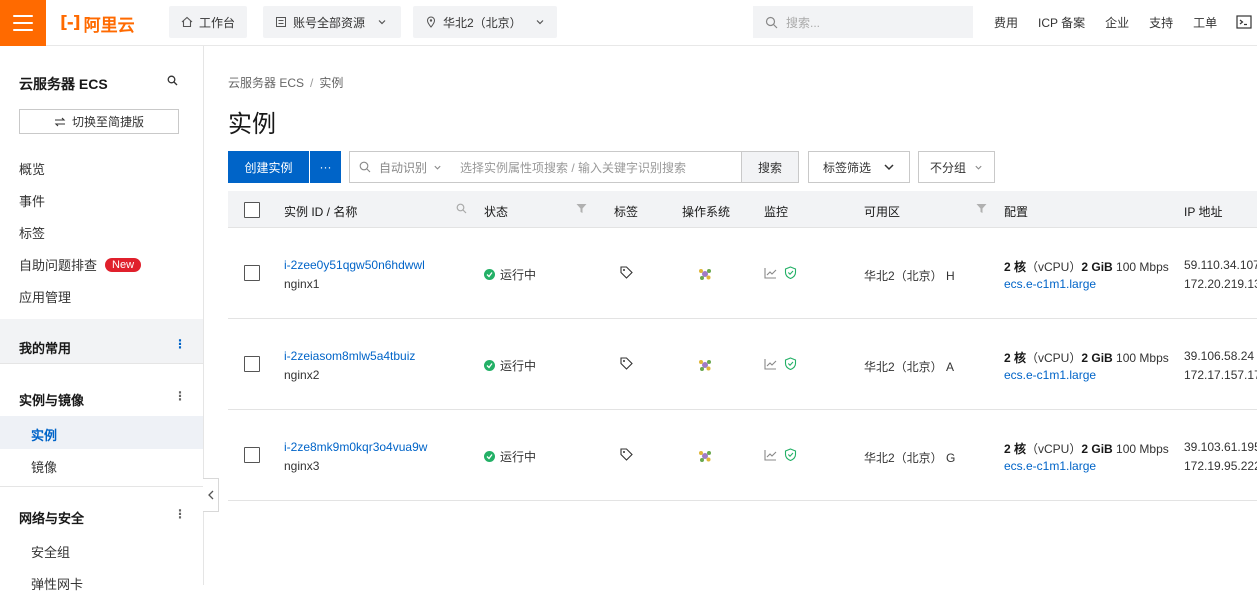 The width and height of the screenshot is (1257, 593). What do you see at coordinates (281, 22) in the screenshot?
I see `list-icon` at bounding box center [281, 22].